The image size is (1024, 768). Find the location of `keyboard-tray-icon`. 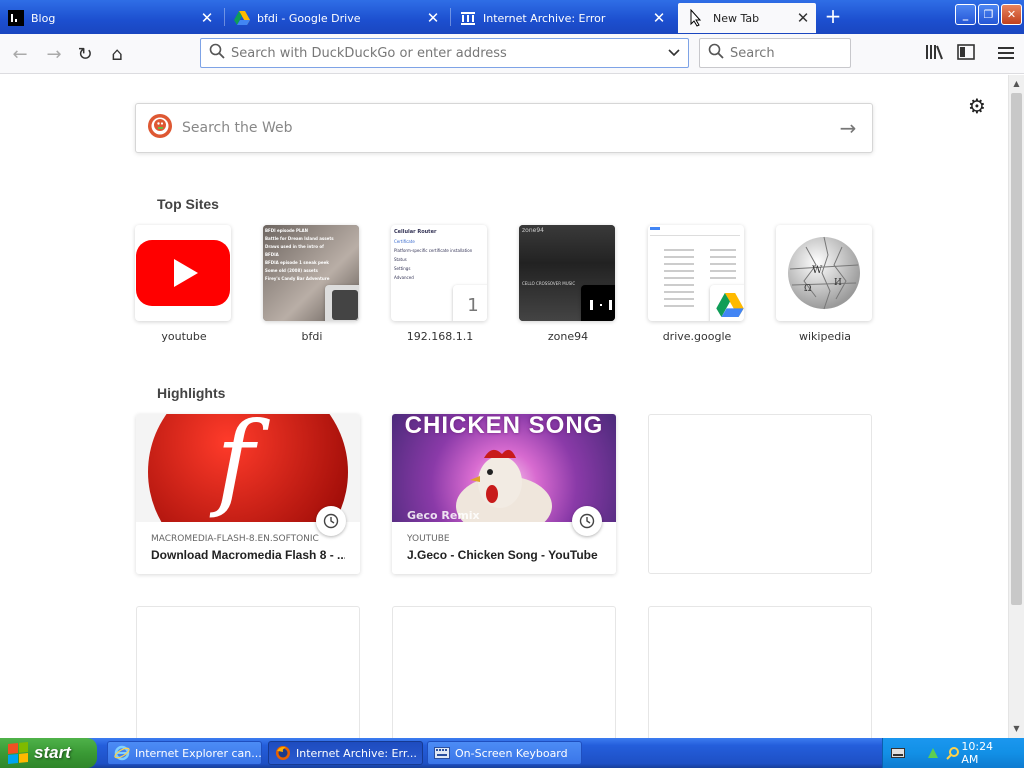

keyboard-tray-icon is located at coordinates (897, 753).